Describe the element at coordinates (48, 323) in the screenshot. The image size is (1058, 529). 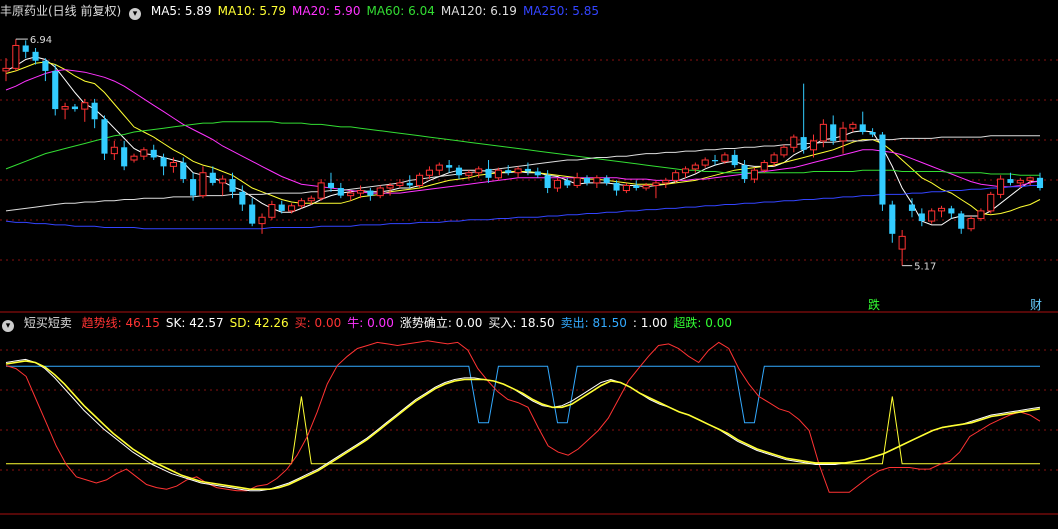
I see `indicator-title: 短买短卖` at that location.